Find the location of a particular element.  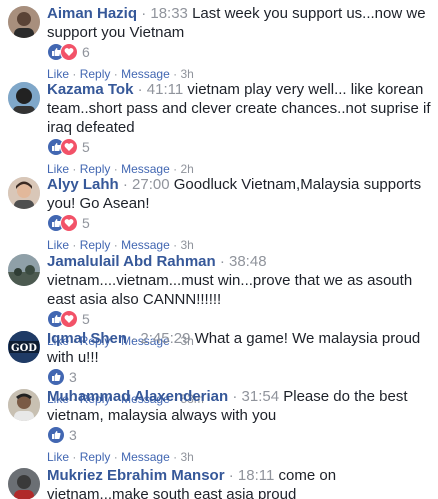

timestamp: 38:48 is located at coordinates (248, 261).